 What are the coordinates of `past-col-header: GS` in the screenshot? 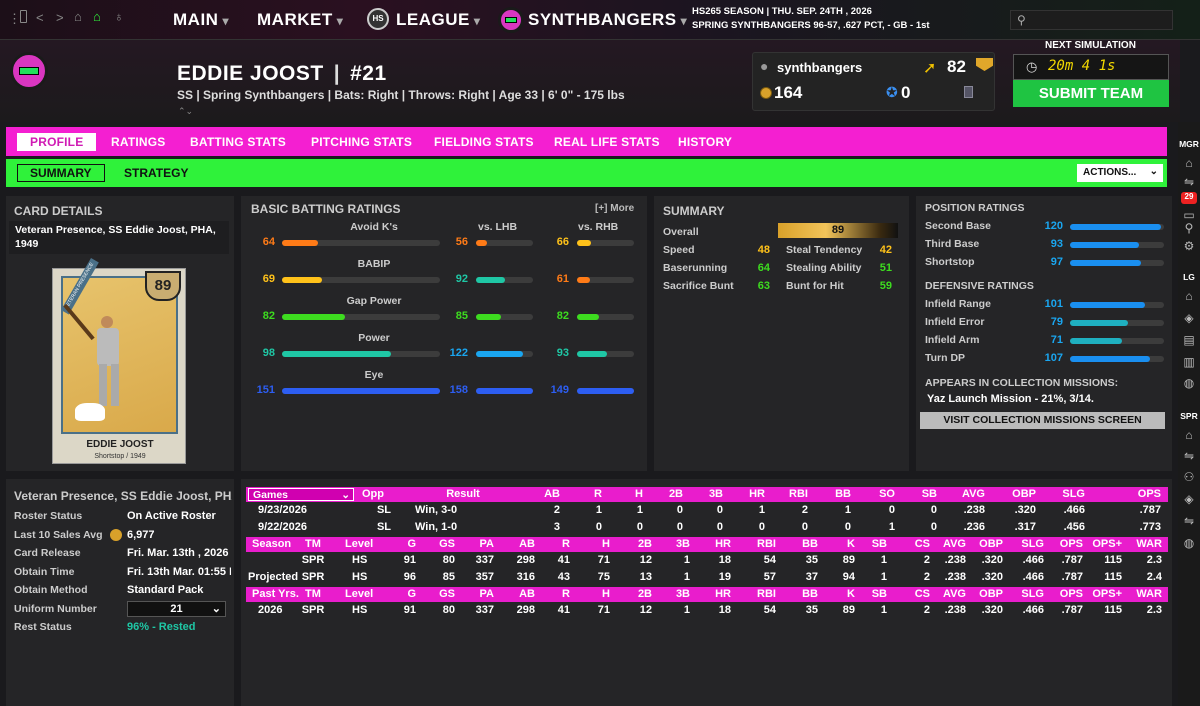 It's located at (447, 594).